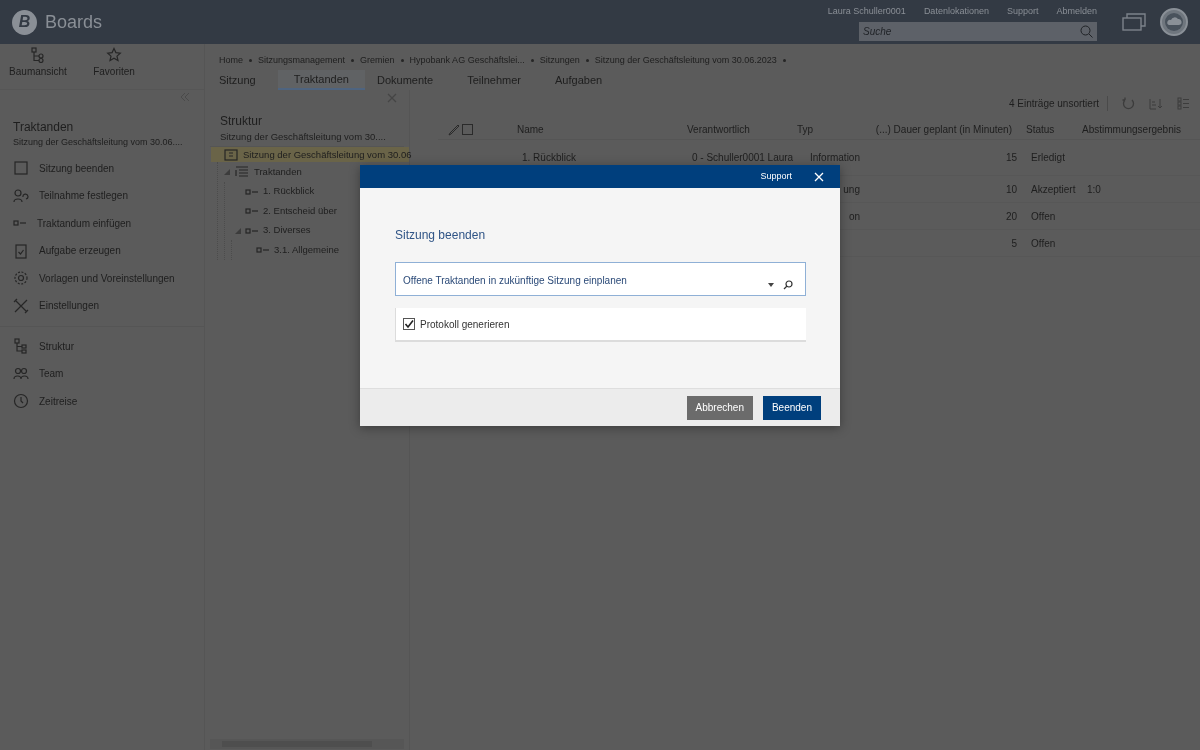 Image resolution: width=1200 pixels, height=750 pixels. I want to click on cancel-button: Abbrechen, so click(719, 407).